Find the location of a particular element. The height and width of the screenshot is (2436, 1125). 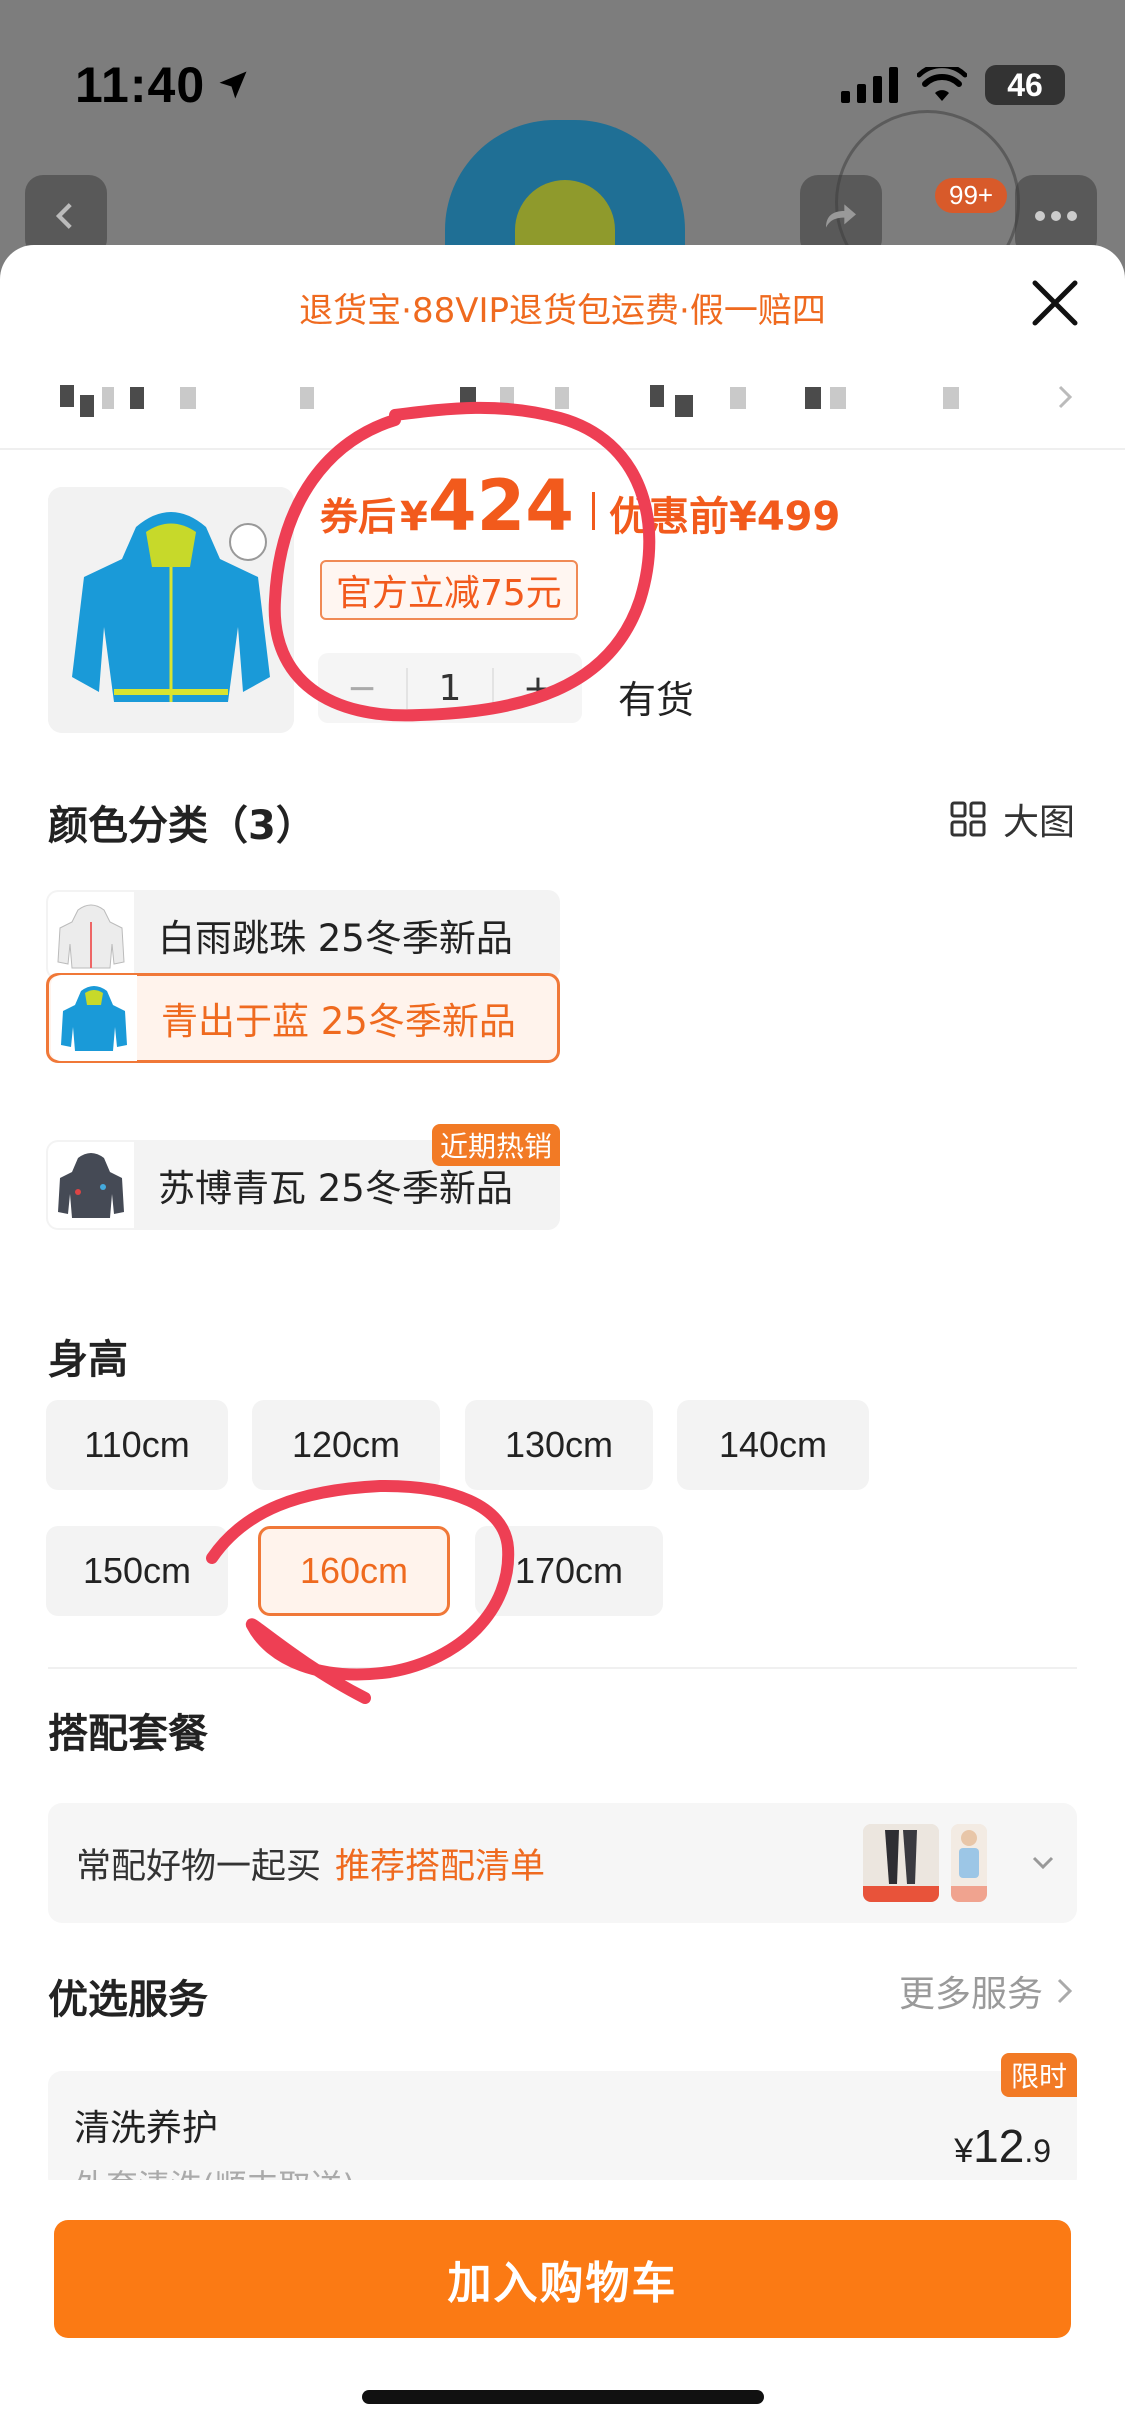

color-option-label: 青出于蓝 25冬季新品 is located at coordinates (338, 1021).